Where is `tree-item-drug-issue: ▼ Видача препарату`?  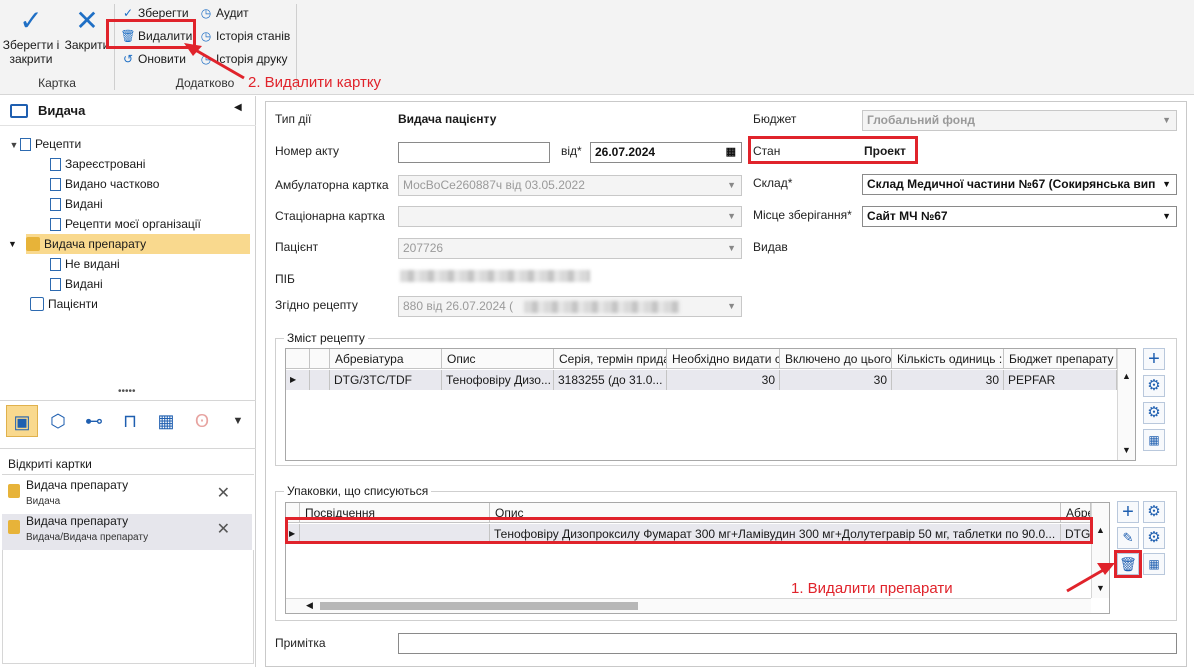
tree-item-drug-issue: ▼ Видача препарату is located at coordinates (129, 244).